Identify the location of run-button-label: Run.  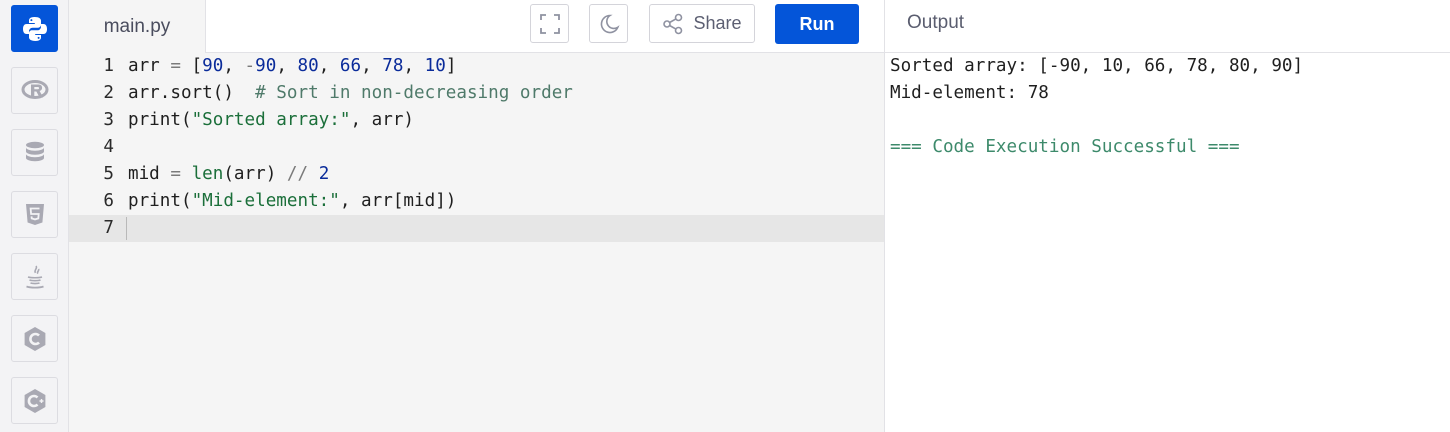
(817, 23).